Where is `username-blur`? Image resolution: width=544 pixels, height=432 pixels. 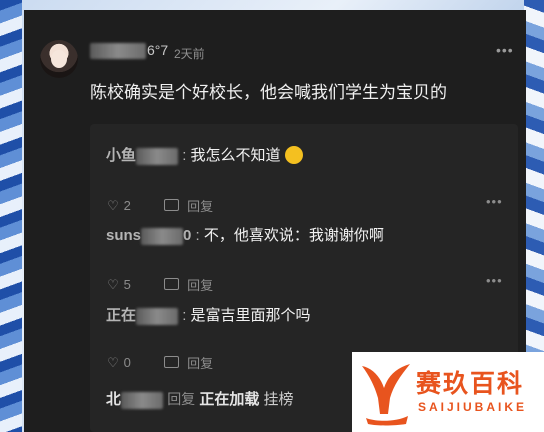
username-blur is located at coordinates (118, 51).